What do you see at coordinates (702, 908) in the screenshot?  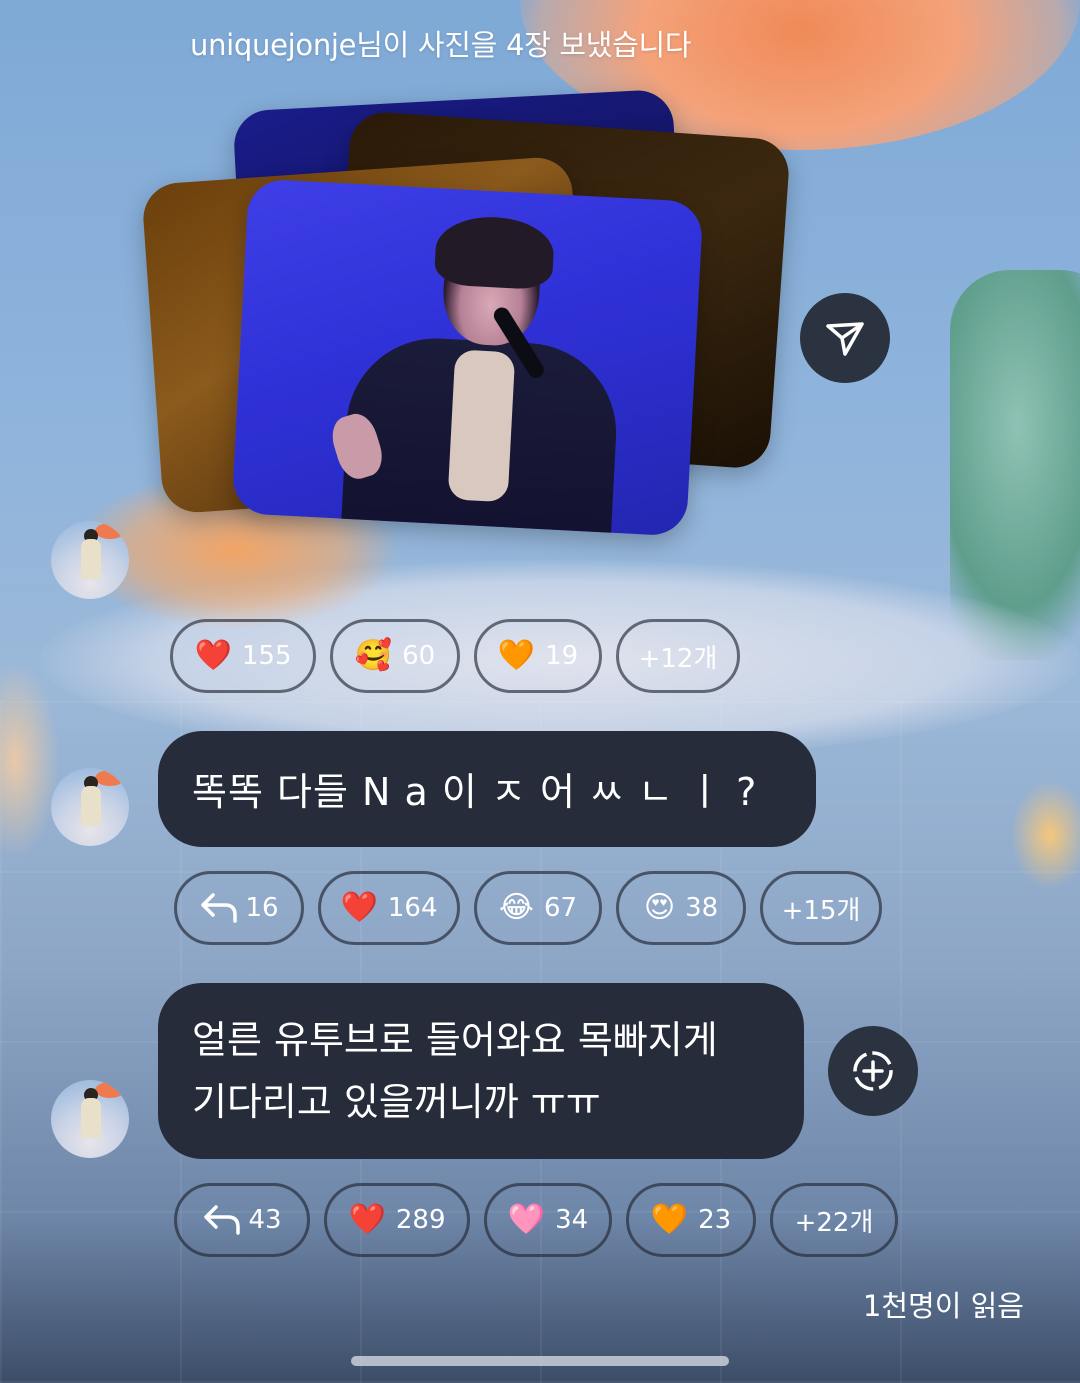 I see `reaction-count: 38` at bounding box center [702, 908].